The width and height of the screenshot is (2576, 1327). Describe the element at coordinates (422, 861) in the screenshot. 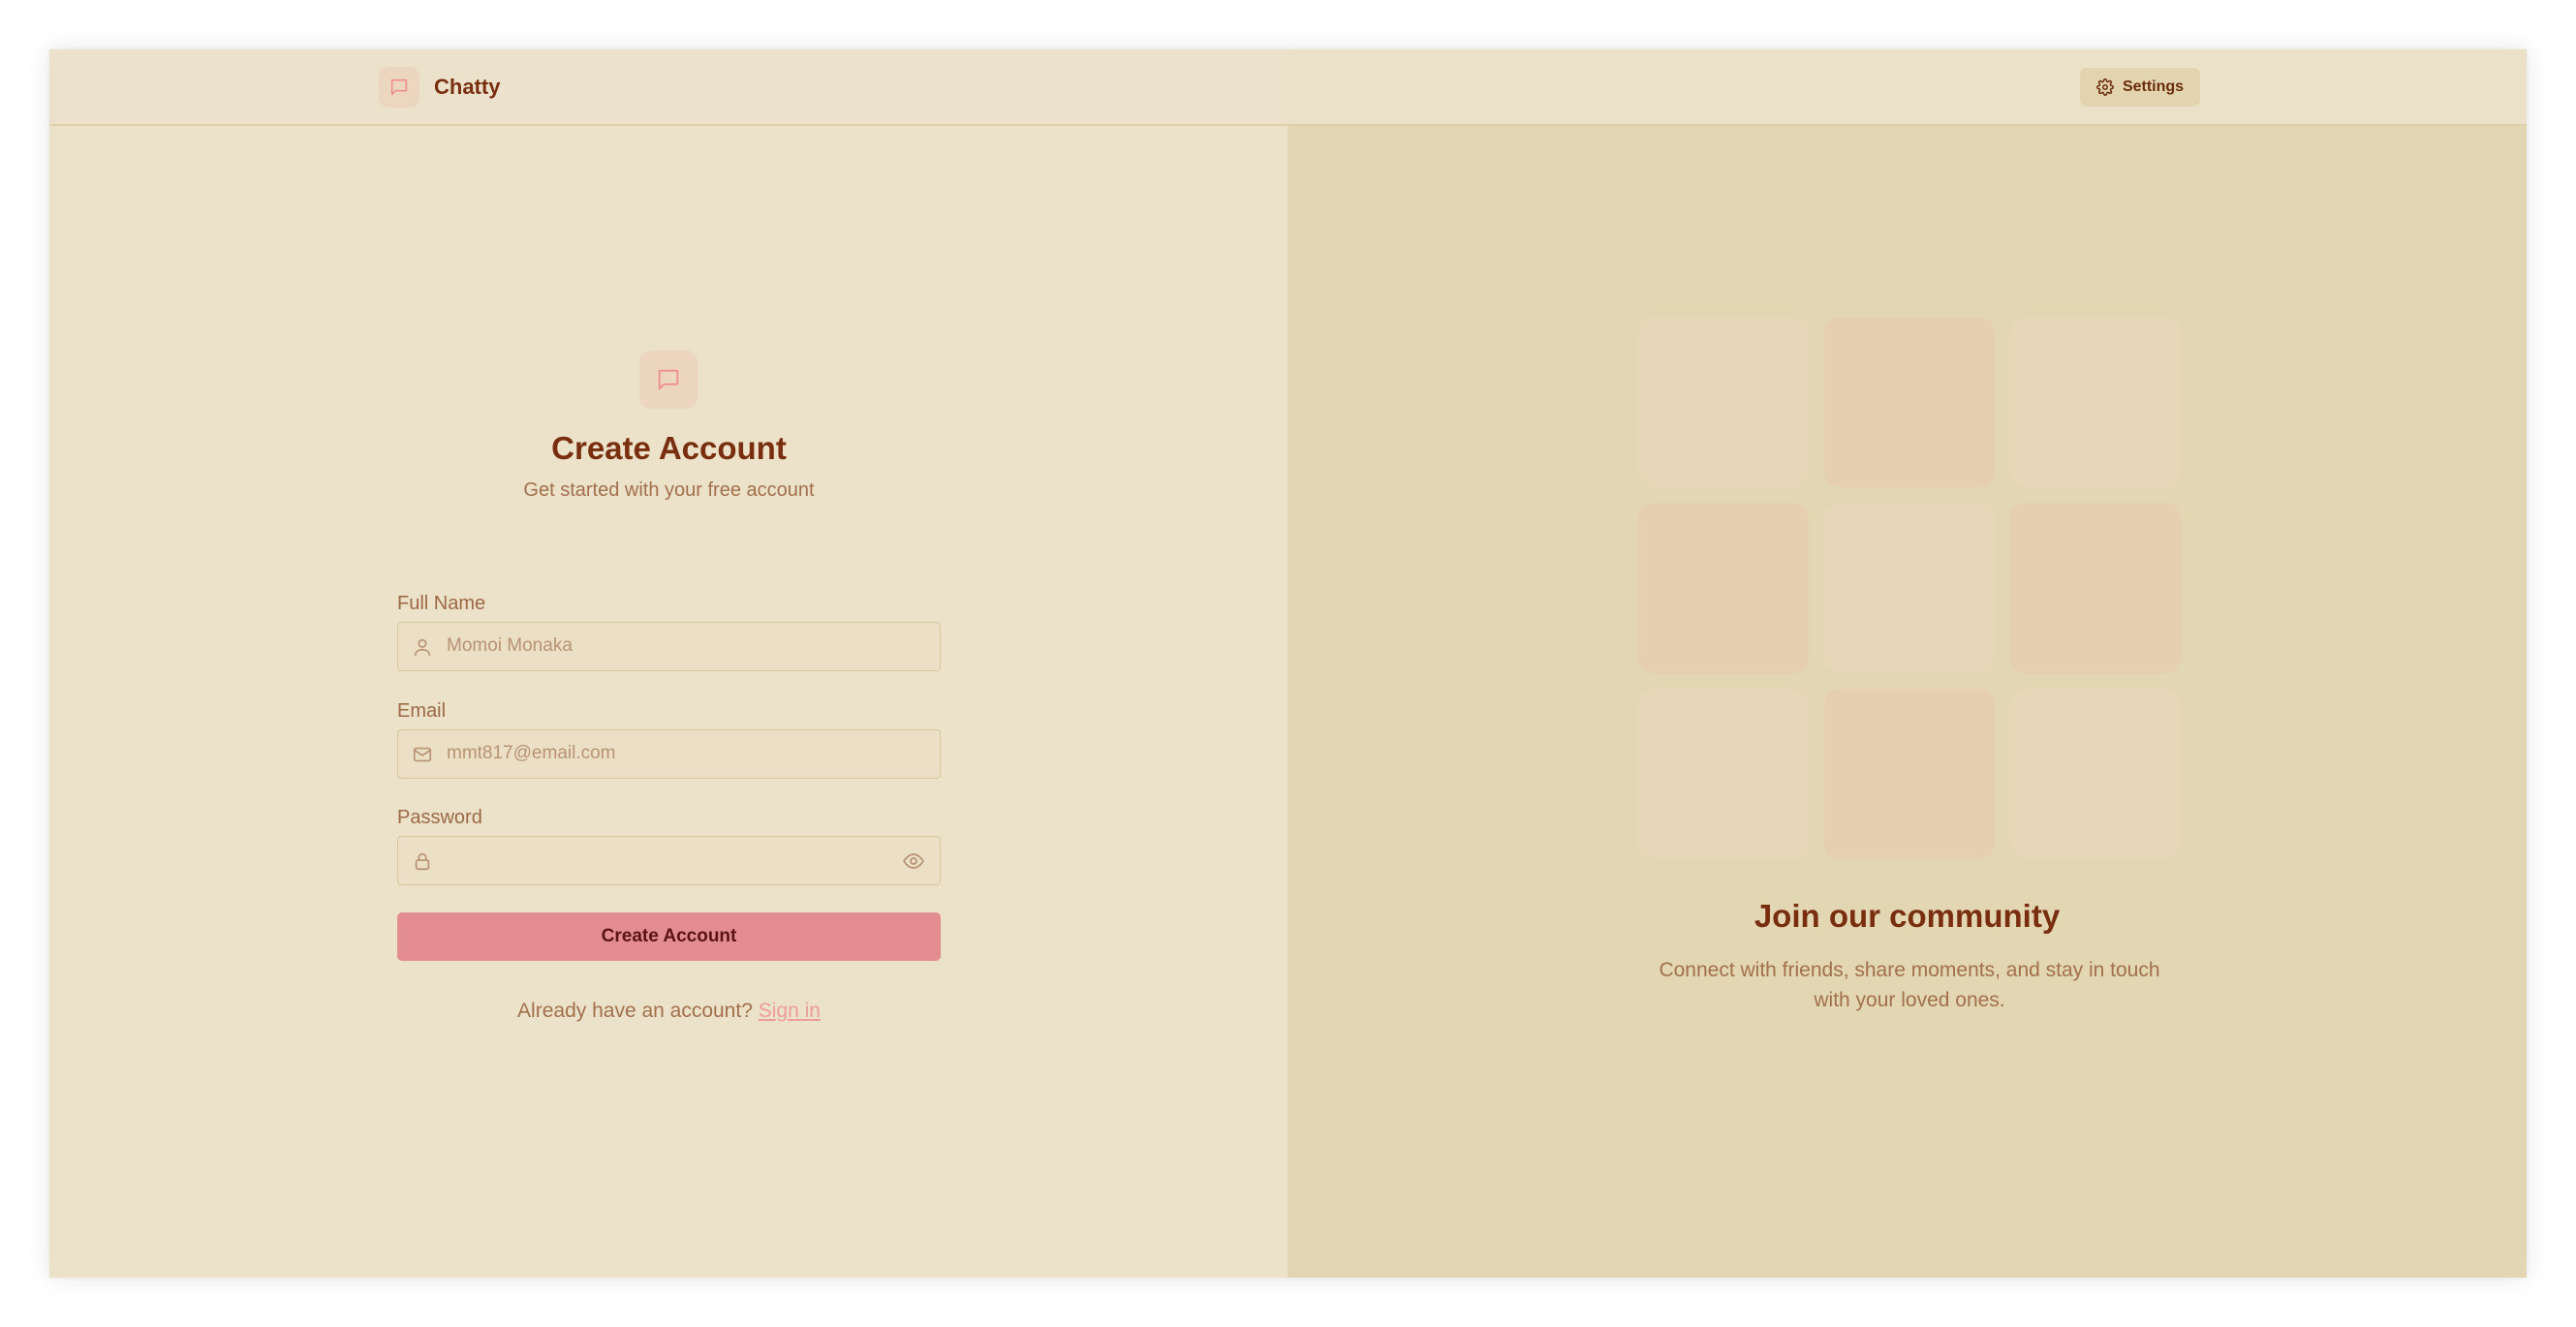

I see `lock-icon` at that location.